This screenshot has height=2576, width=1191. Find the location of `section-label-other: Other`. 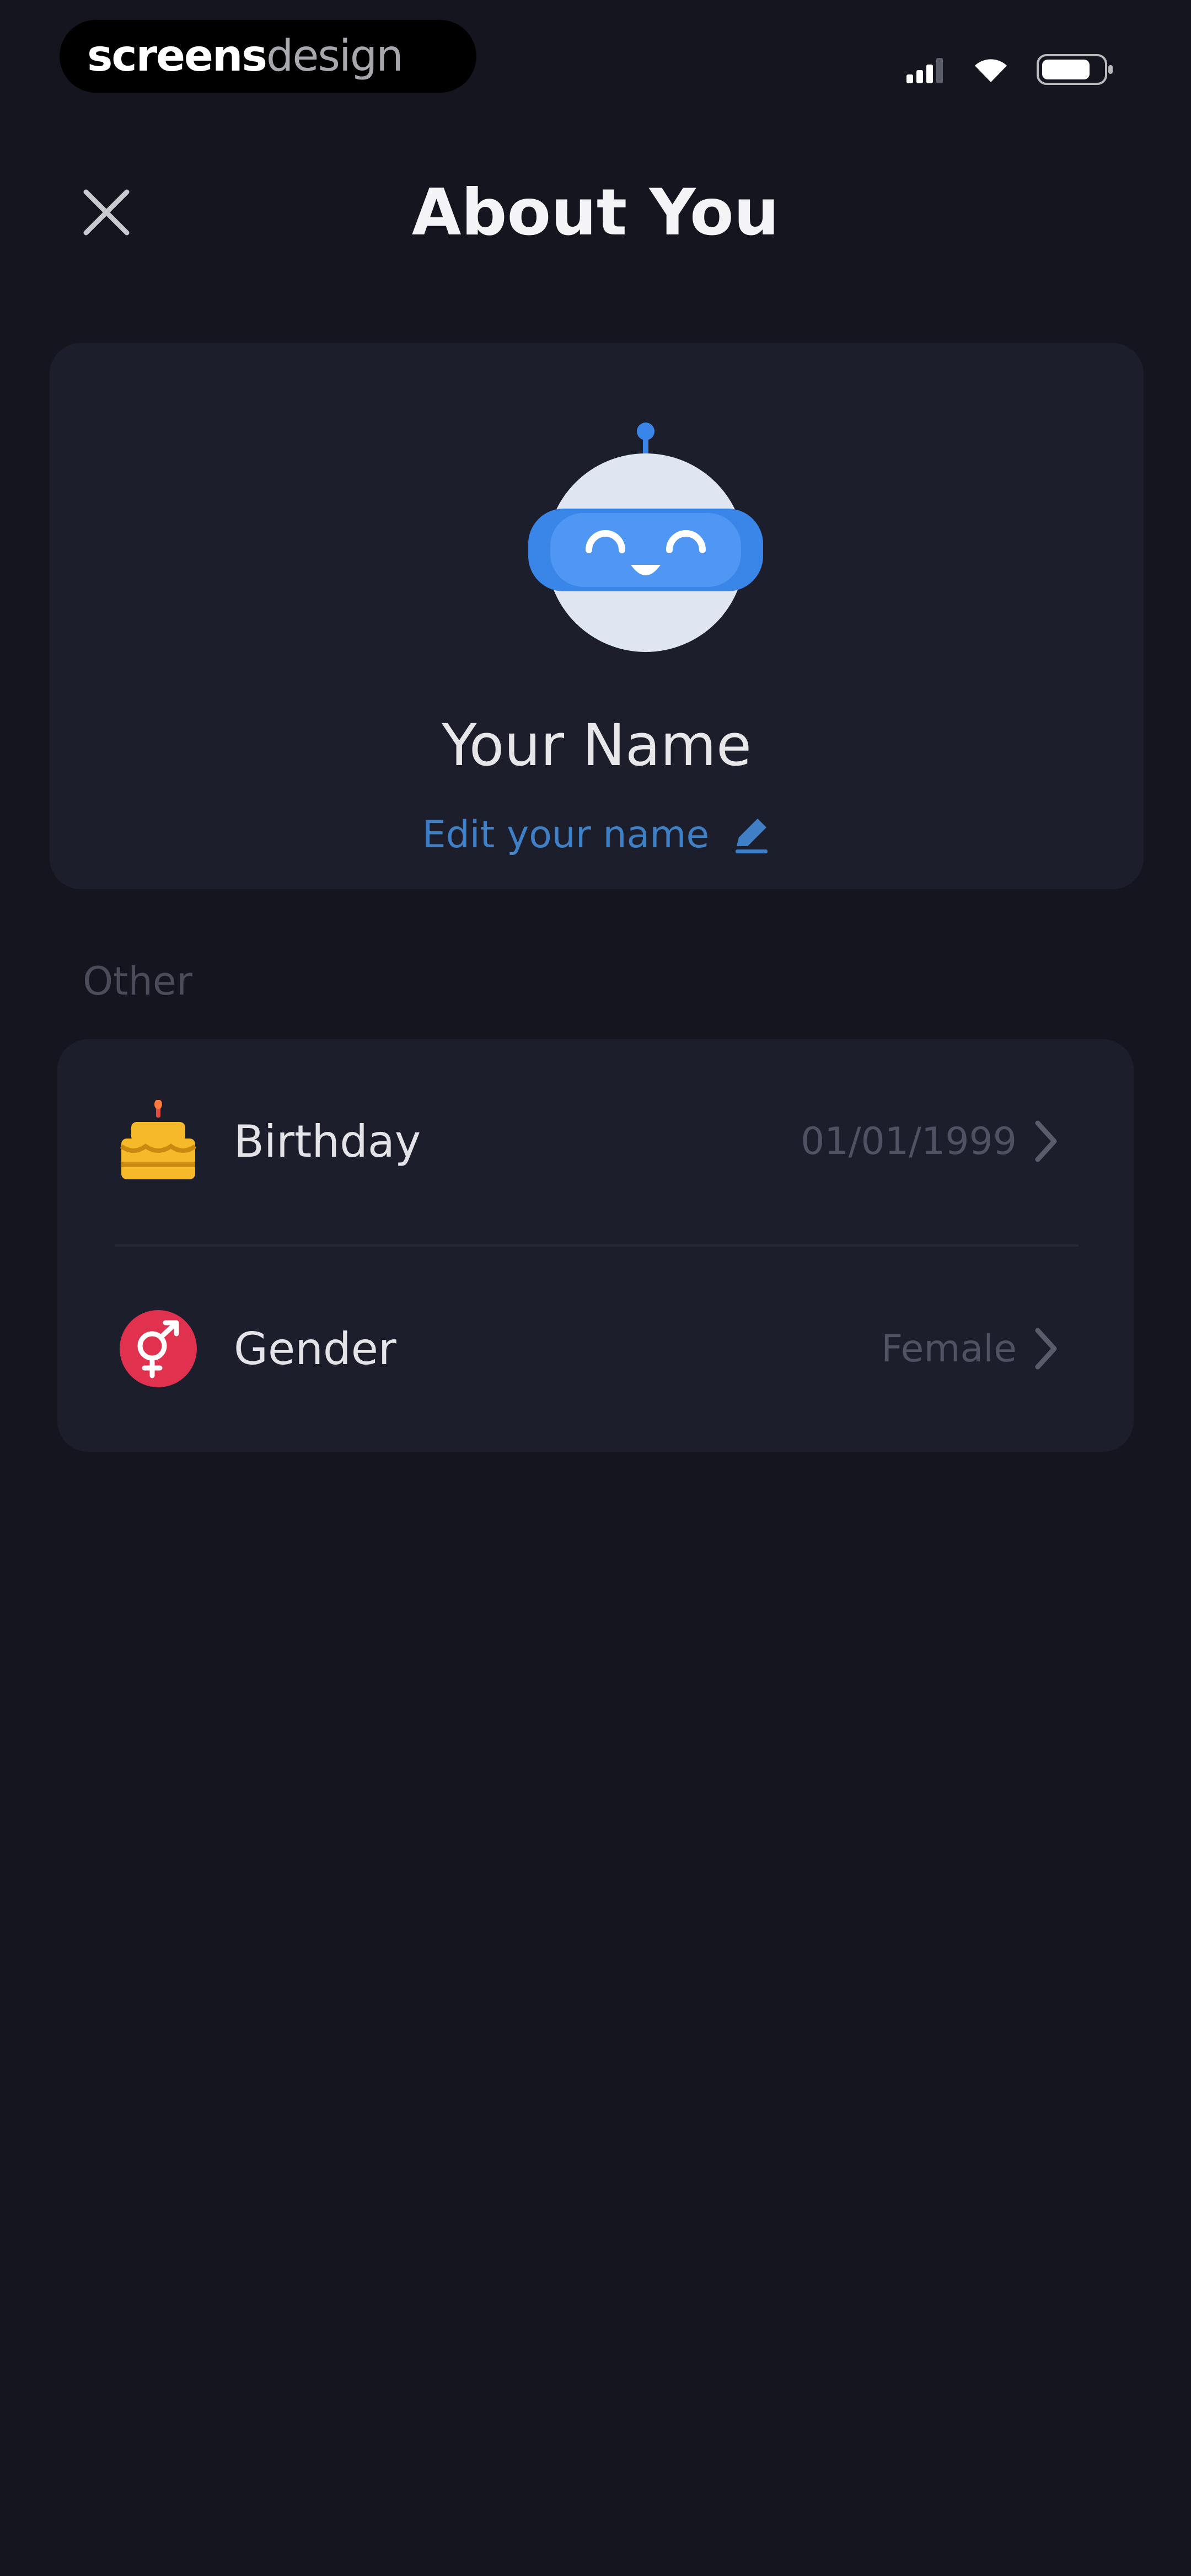

section-label-other: Other is located at coordinates (137, 981).